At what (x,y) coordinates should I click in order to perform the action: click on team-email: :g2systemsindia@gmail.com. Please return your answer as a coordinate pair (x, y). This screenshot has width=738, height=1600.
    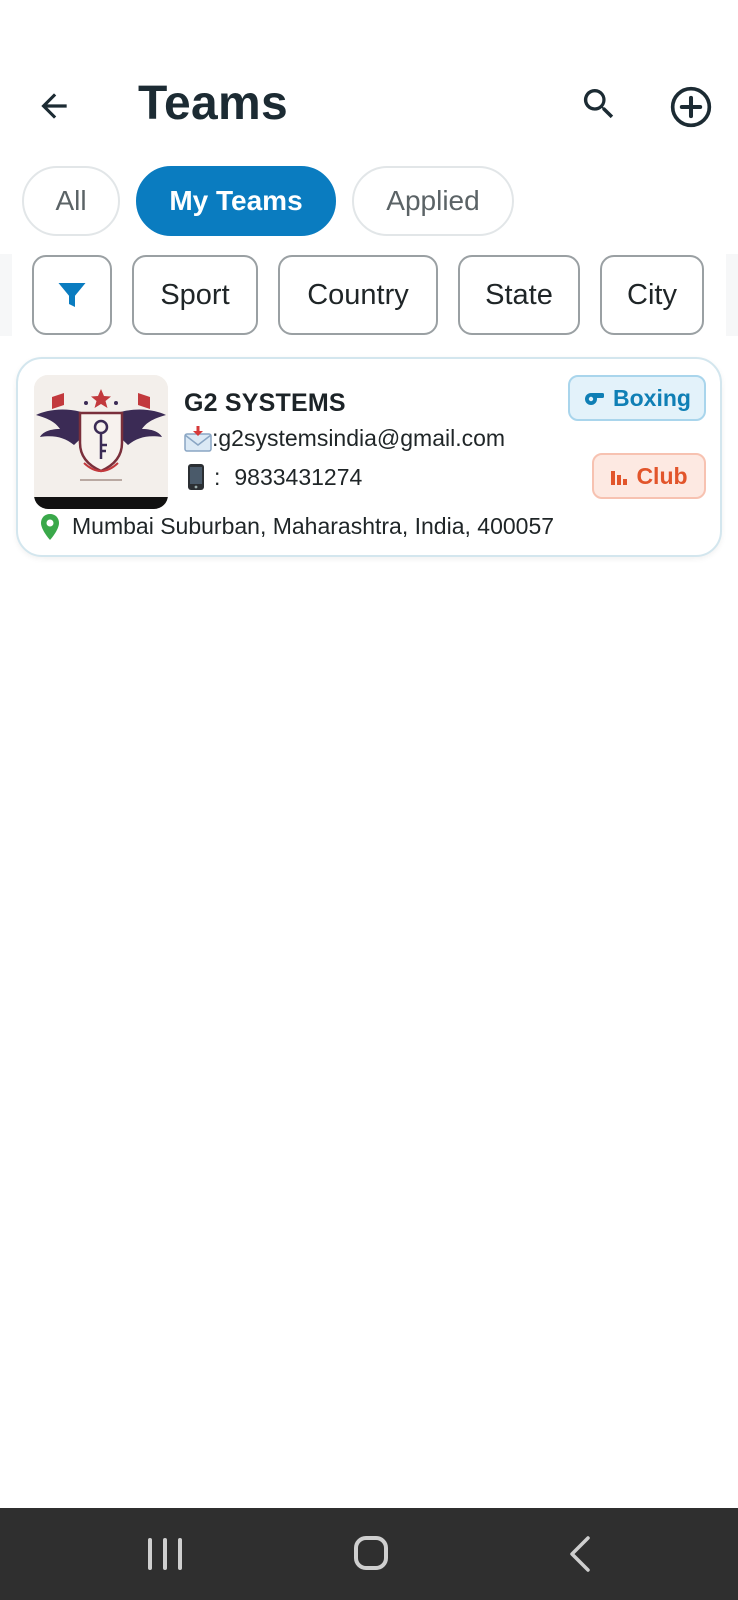
    Looking at the image, I should click on (358, 438).